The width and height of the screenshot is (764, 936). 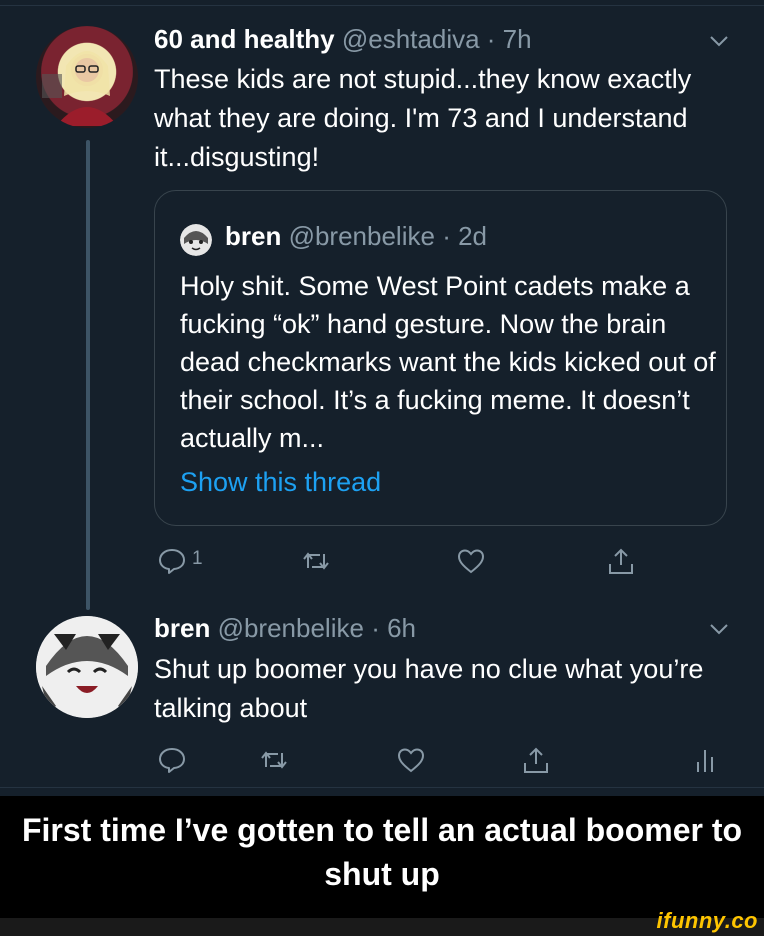 I want to click on quoted-display-name: bren, so click(x=253, y=236).